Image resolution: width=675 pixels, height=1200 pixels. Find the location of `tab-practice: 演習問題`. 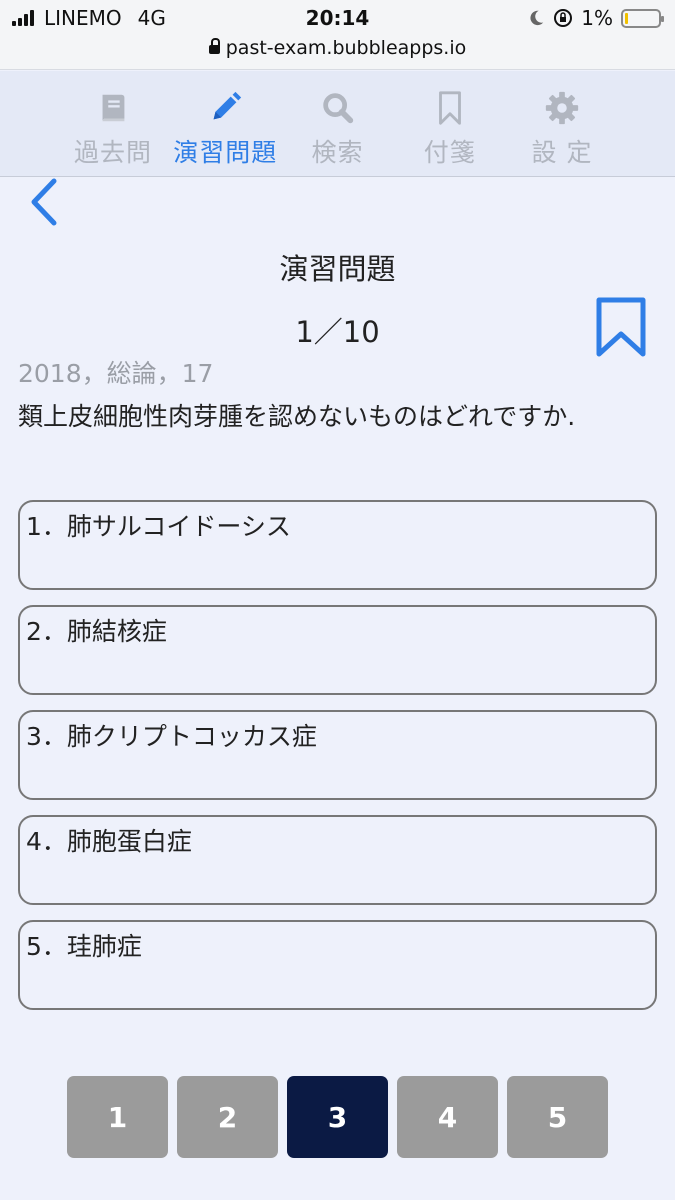

tab-practice: 演習問題 is located at coordinates (225, 123).